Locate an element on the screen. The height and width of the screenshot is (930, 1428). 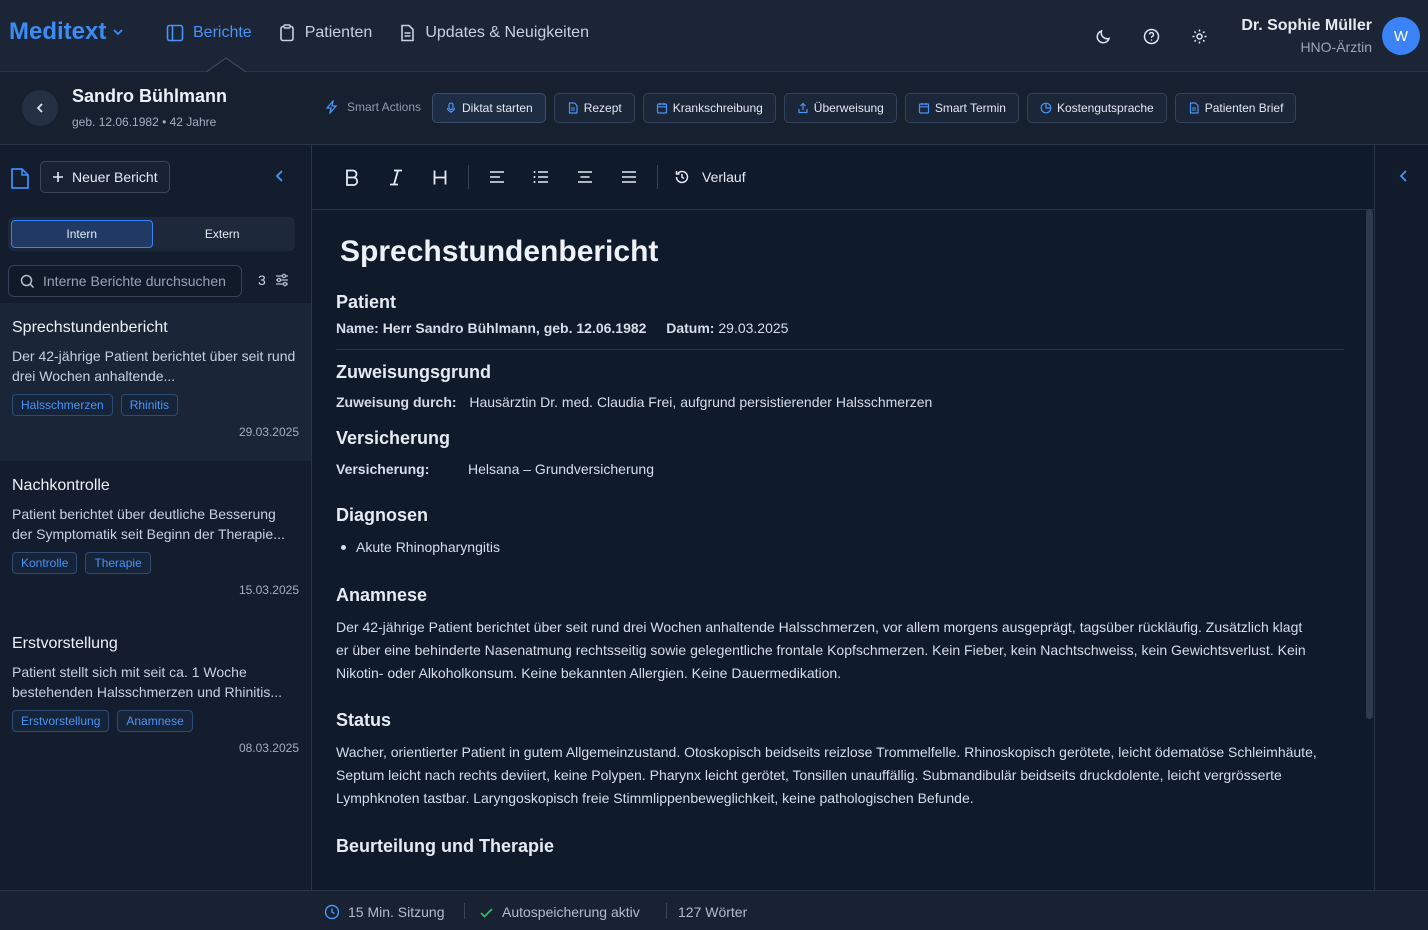
date-value: 29.03.2025 is located at coordinates (753, 328).